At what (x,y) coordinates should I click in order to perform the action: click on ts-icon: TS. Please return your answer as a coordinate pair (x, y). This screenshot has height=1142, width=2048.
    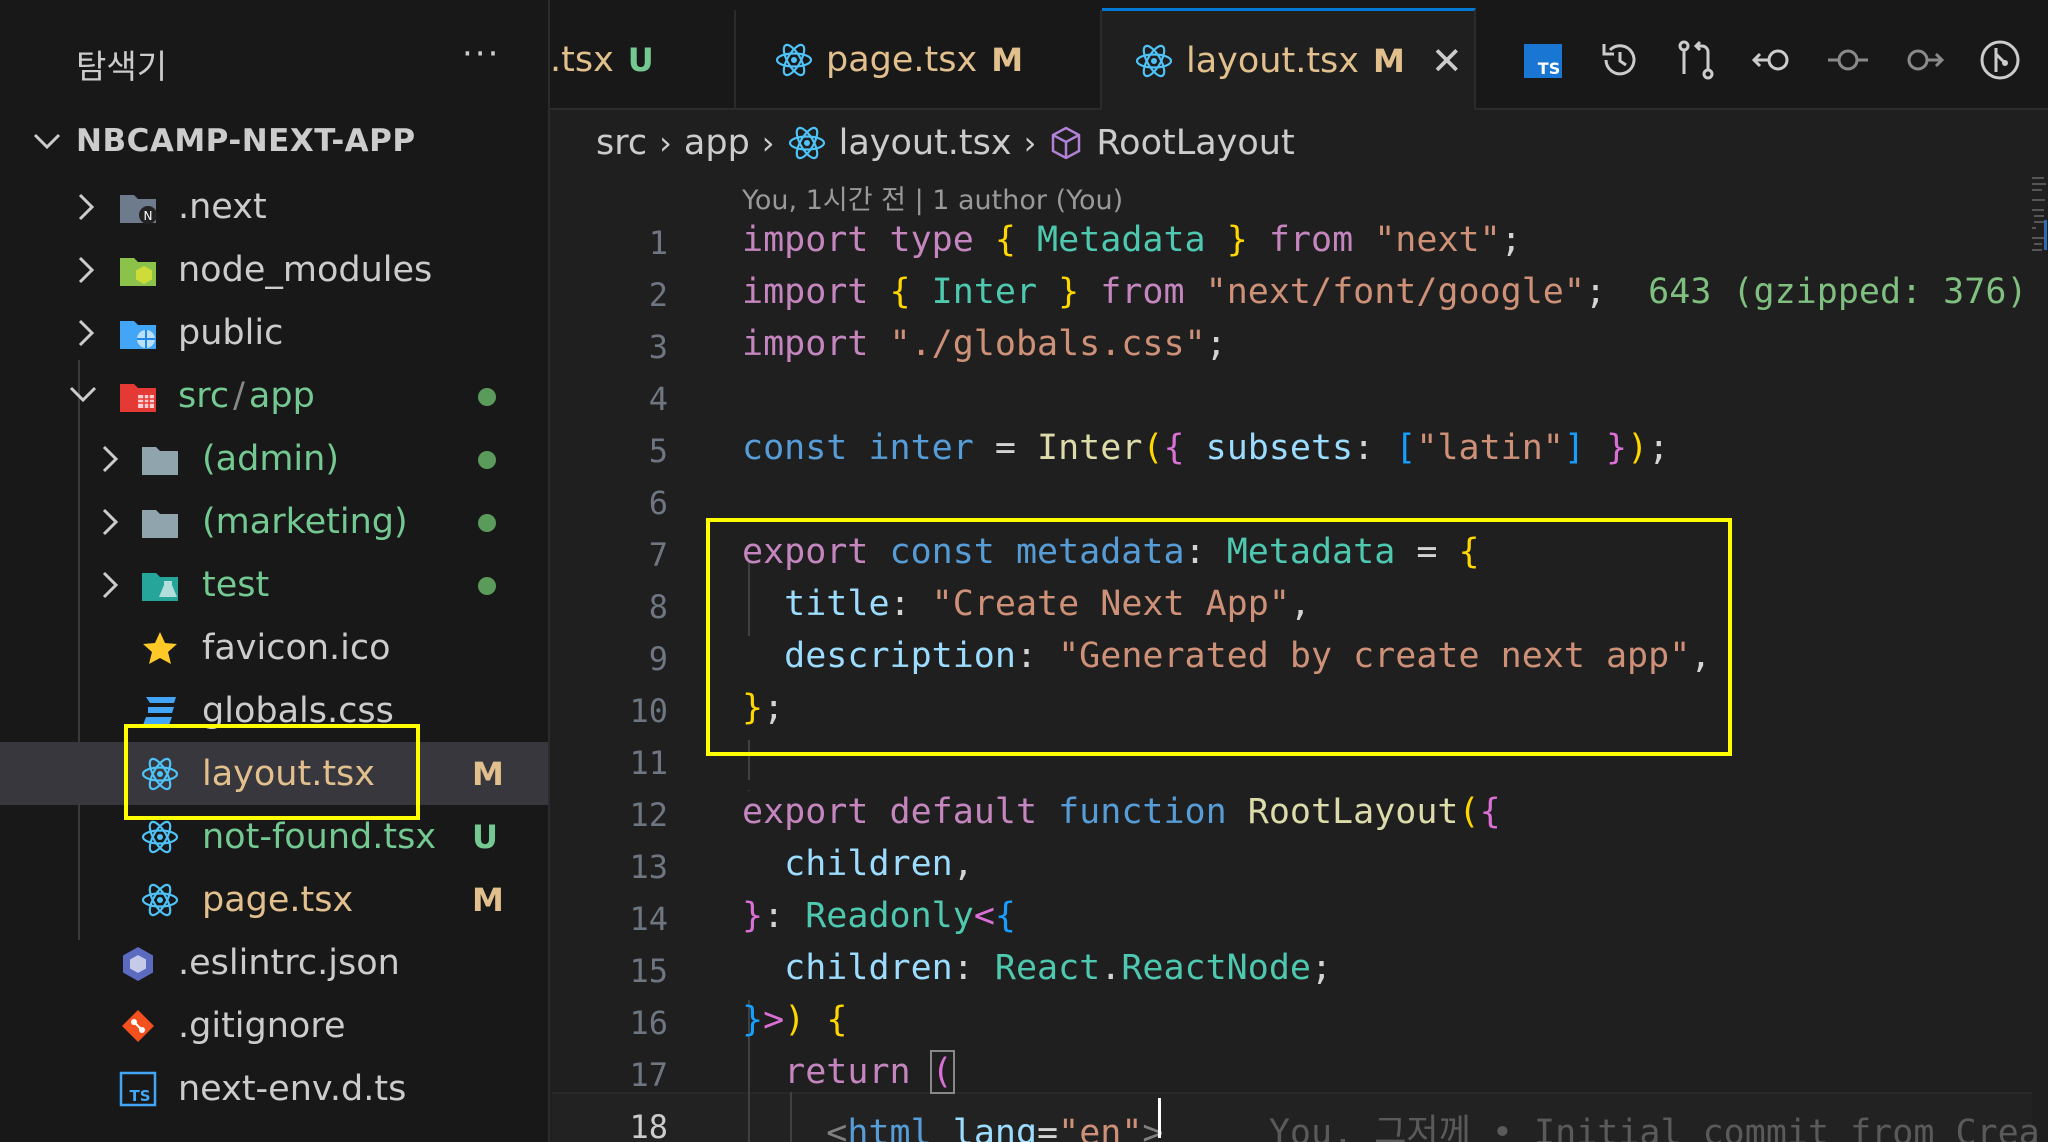
    Looking at the image, I should click on (138, 1089).